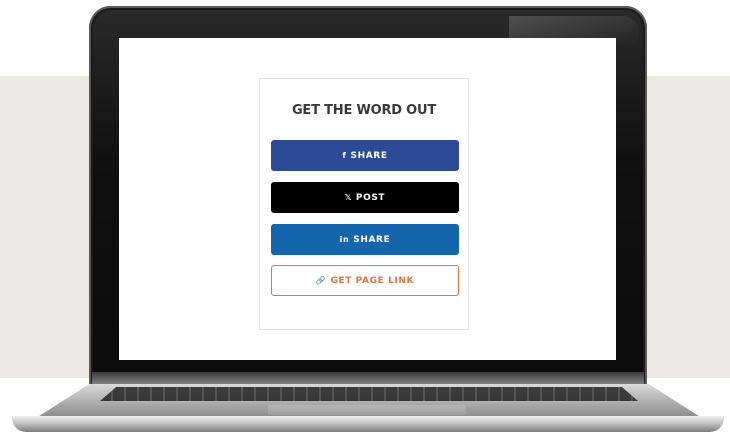  I want to click on get-page-link-label: GET PAGE LINK, so click(372, 280).